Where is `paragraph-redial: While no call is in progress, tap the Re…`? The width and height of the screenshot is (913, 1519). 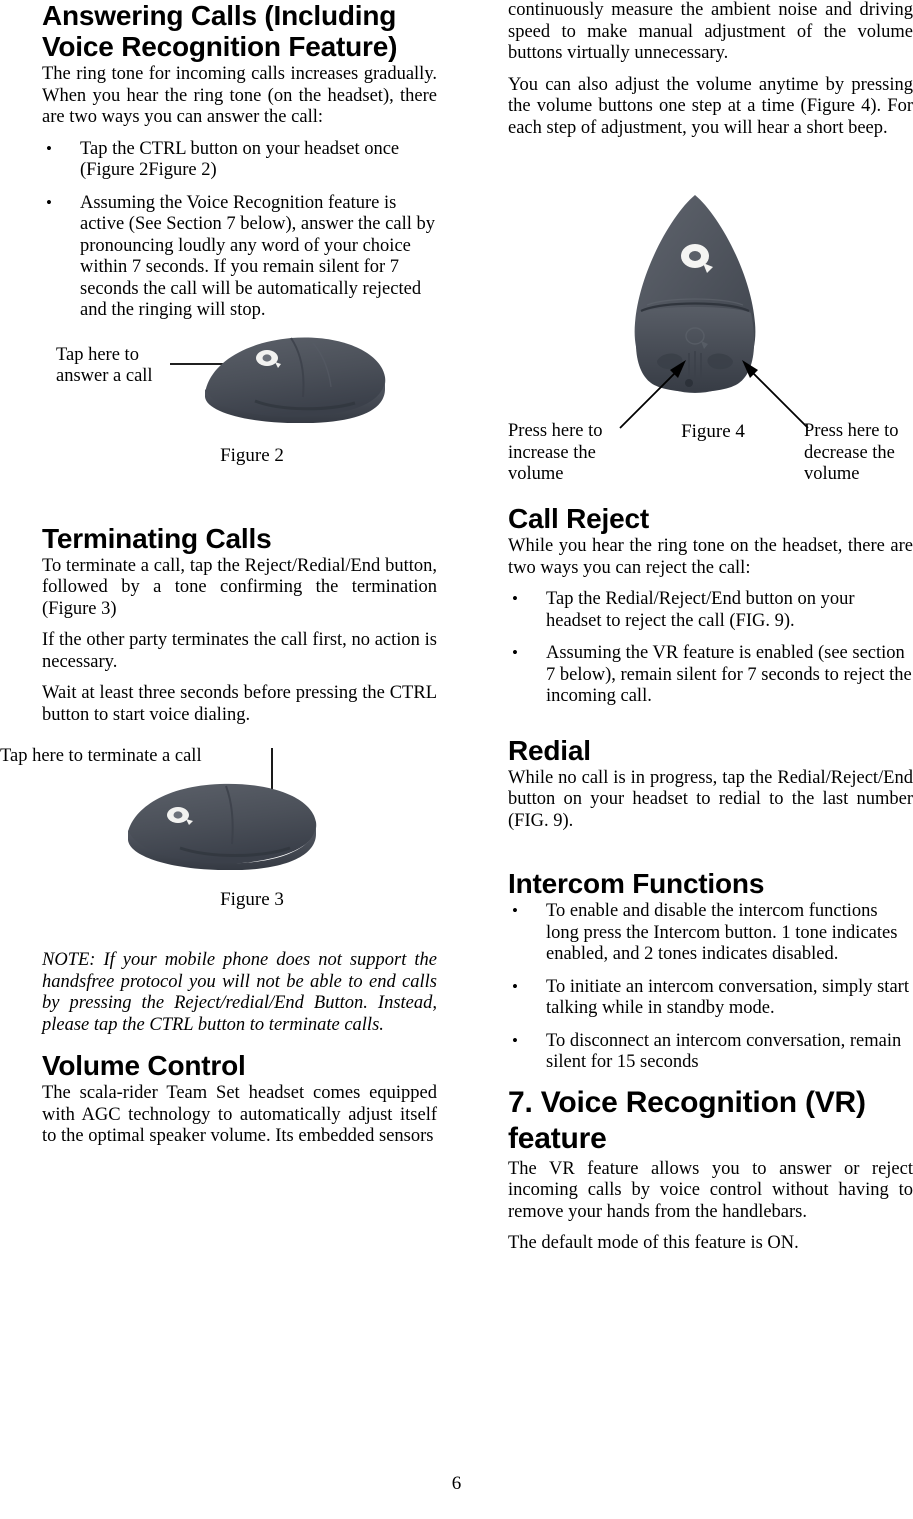 paragraph-redial: While no call is in progress, tap the Re… is located at coordinates (710, 799).